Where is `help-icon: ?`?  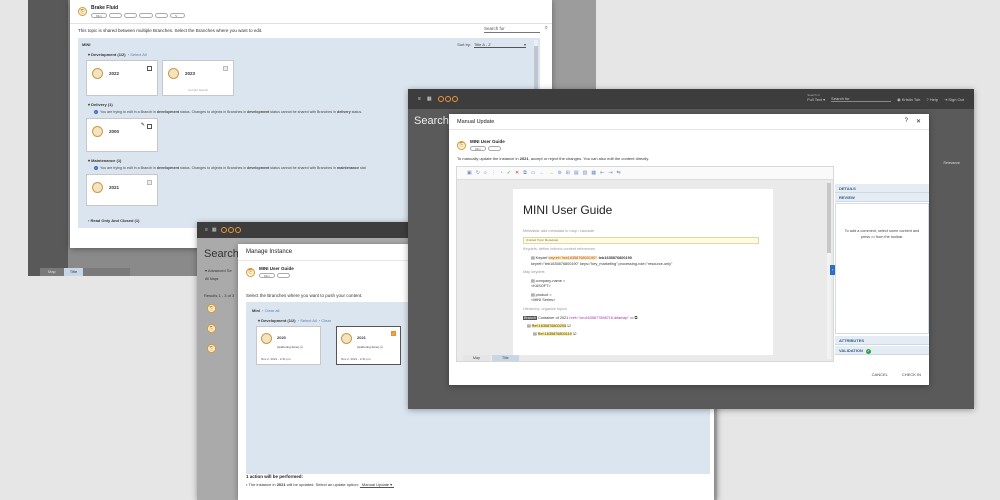
help-icon: ? is located at coordinates (906, 121).